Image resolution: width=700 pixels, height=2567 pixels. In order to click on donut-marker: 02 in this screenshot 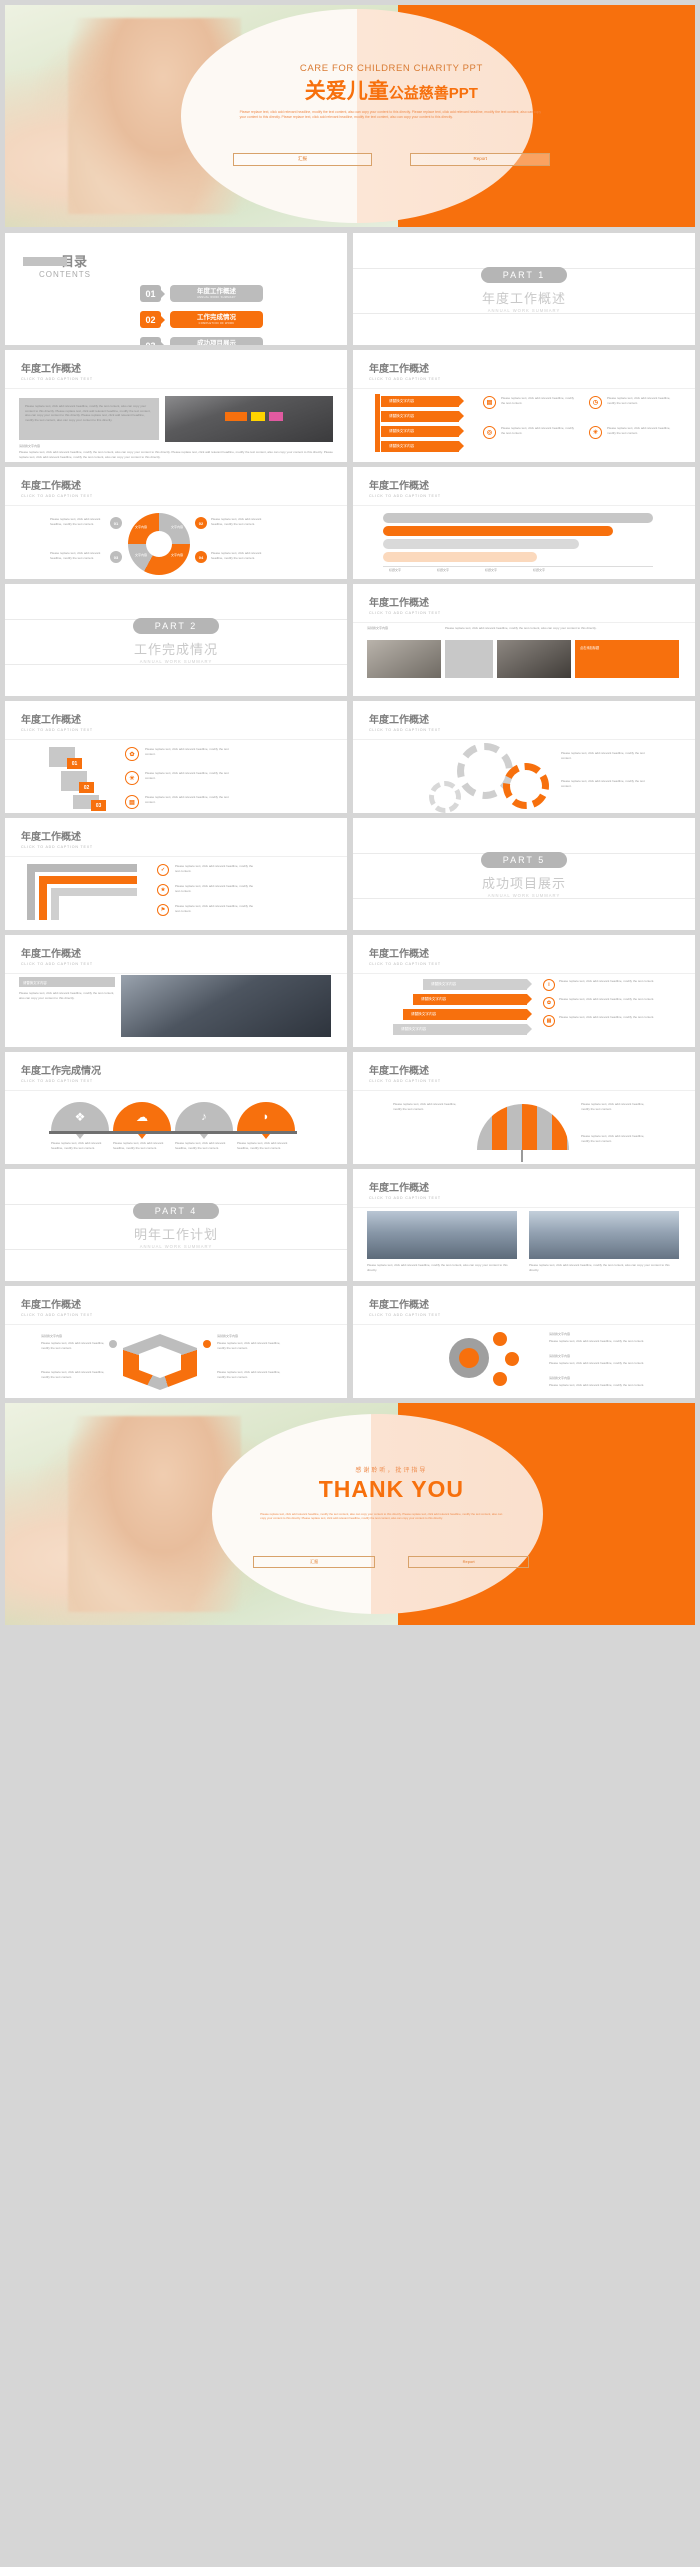, I will do `click(201, 523)`.